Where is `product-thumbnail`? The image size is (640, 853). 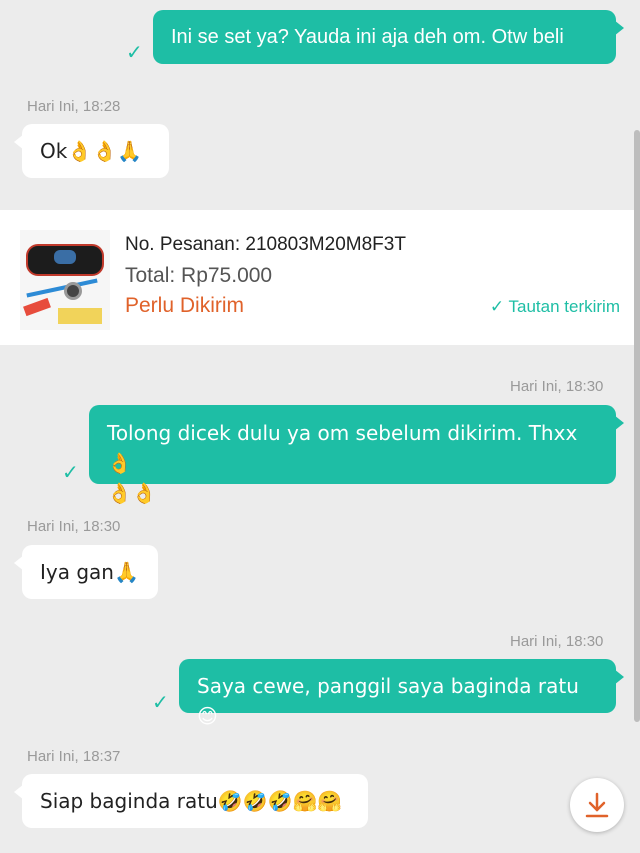
product-thumbnail is located at coordinates (65, 280).